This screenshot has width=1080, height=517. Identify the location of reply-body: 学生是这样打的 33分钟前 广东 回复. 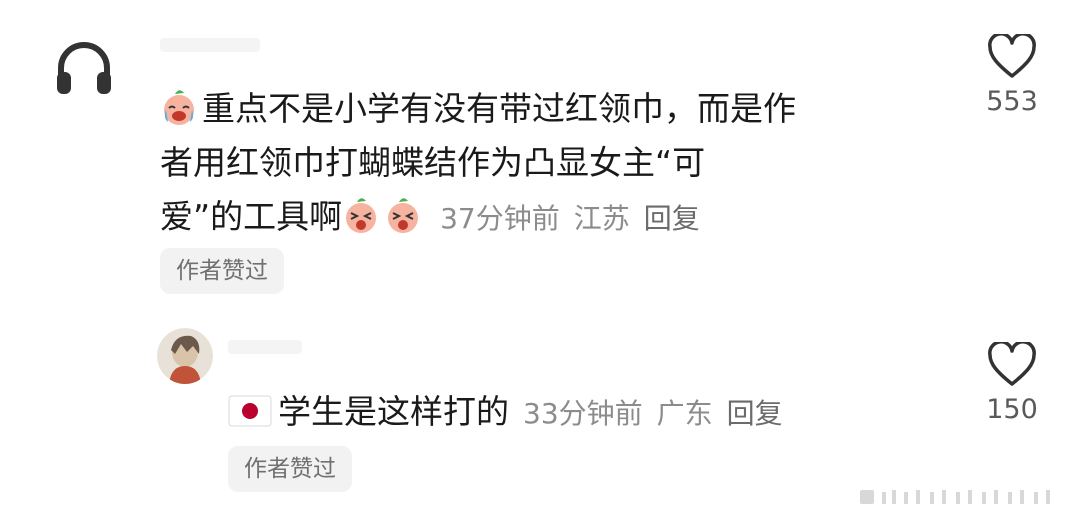
(505, 413).